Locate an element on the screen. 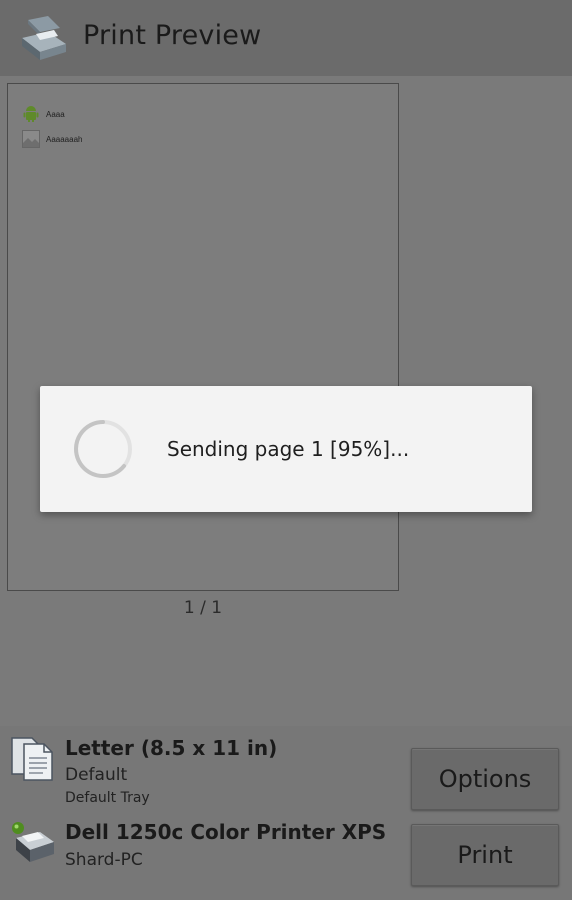  row-text: Aaaaaaah is located at coordinates (64, 139).